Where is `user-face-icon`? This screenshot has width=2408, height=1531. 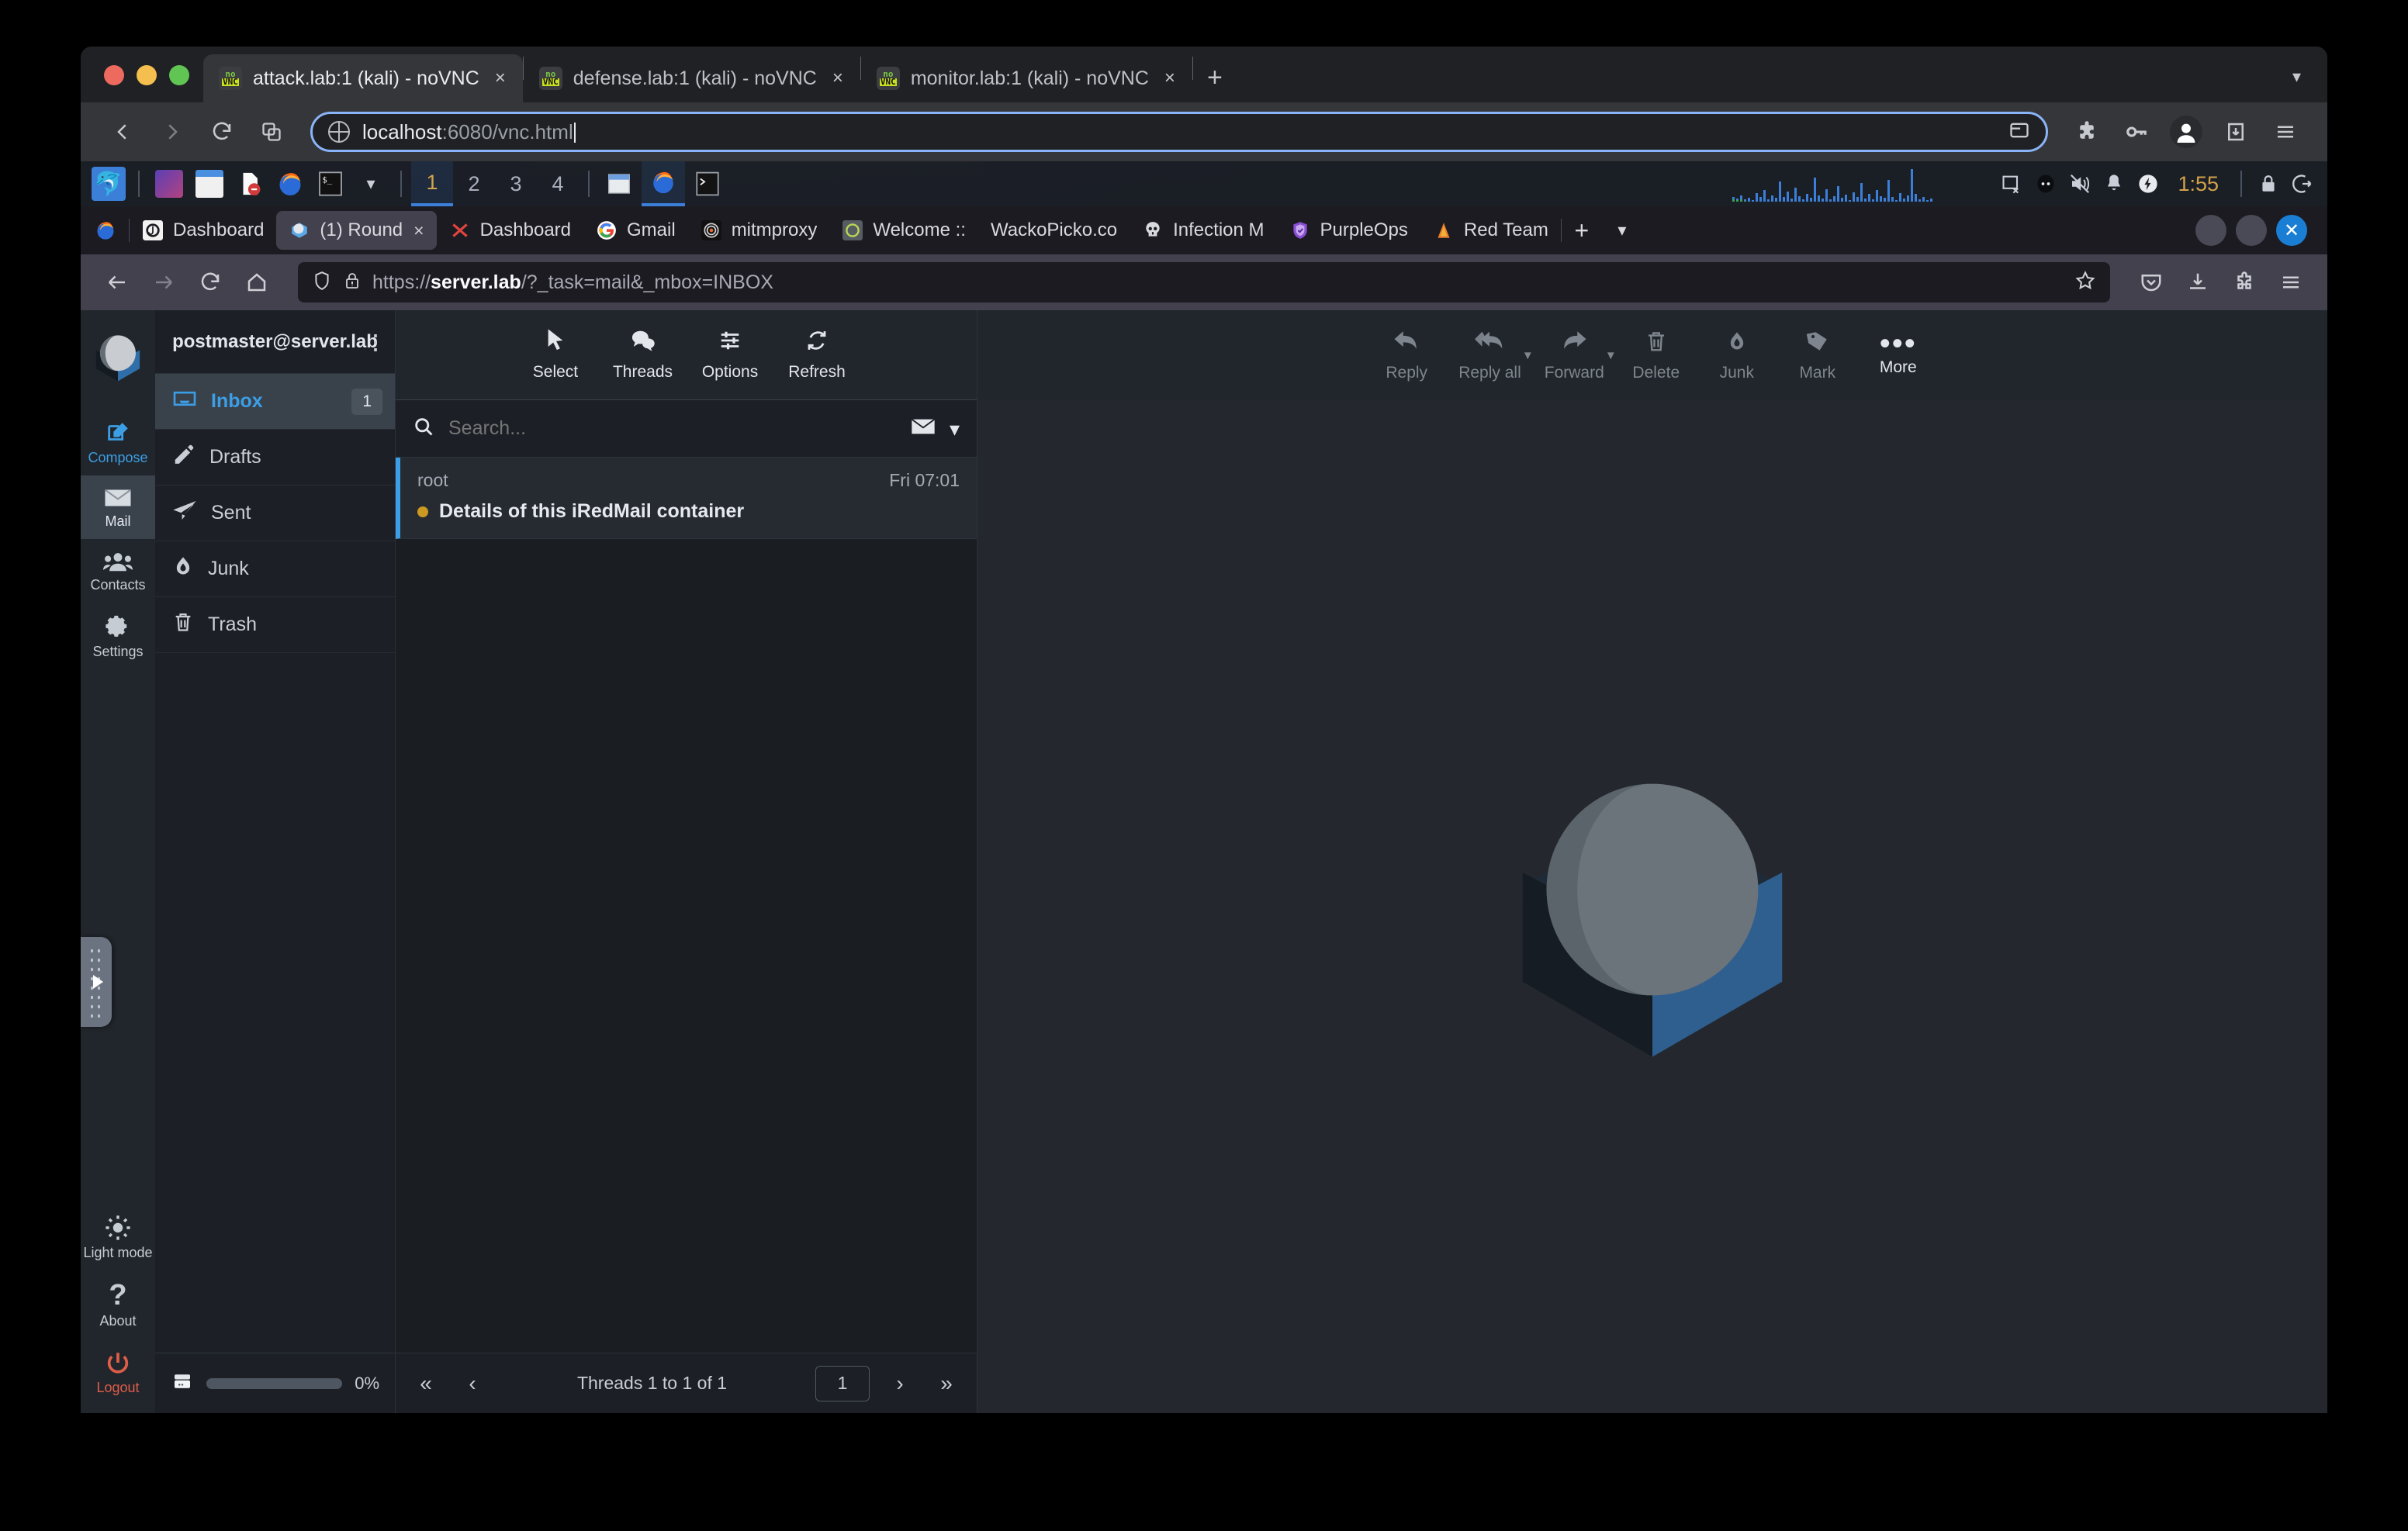 user-face-icon is located at coordinates (2046, 184).